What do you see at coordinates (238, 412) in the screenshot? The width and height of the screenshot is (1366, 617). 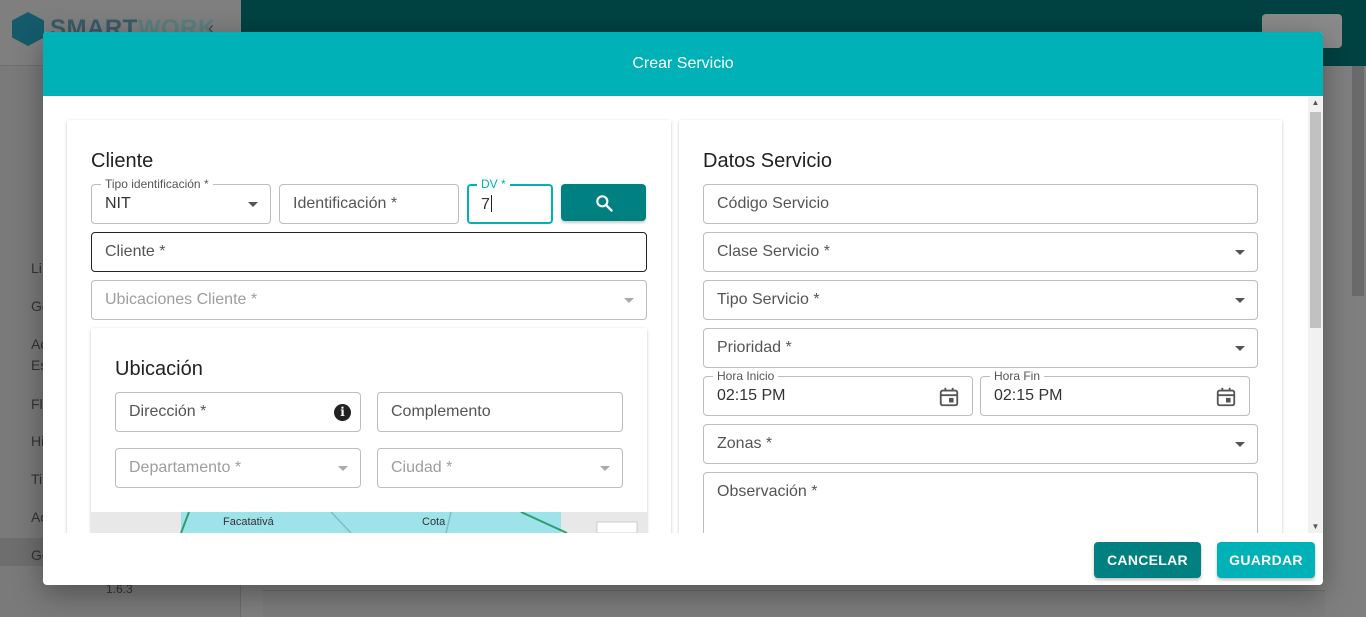 I see `address-input: Dirección * i` at bounding box center [238, 412].